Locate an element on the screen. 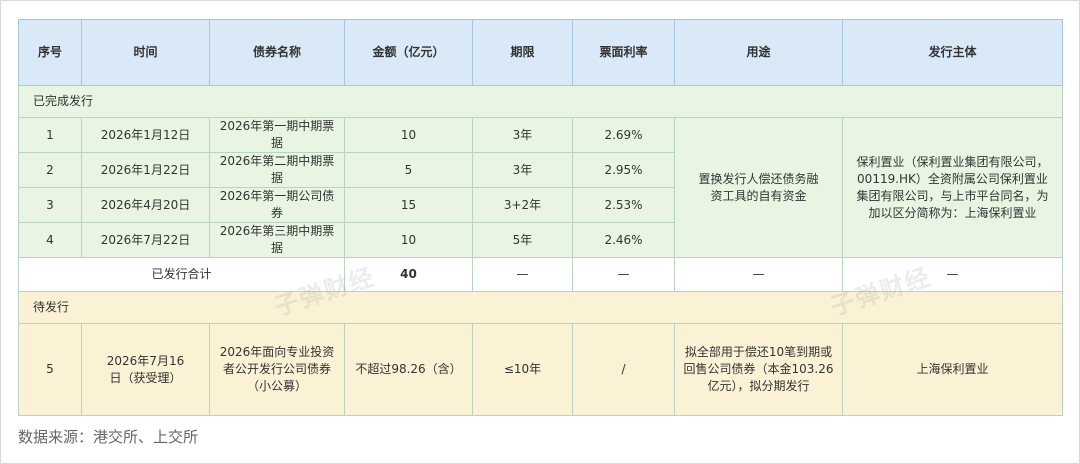 The width and height of the screenshot is (1080, 464). header-row: 序号 时间 债券名称 金额（亿元） 期限 票面利率 用途 发行主体 is located at coordinates (540, 52).